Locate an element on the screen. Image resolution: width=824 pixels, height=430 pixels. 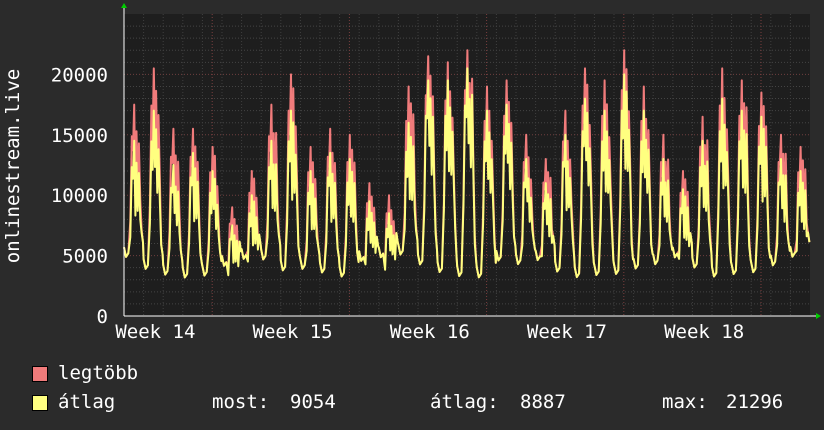
x-tick-label: Week 18 is located at coordinates (704, 332).